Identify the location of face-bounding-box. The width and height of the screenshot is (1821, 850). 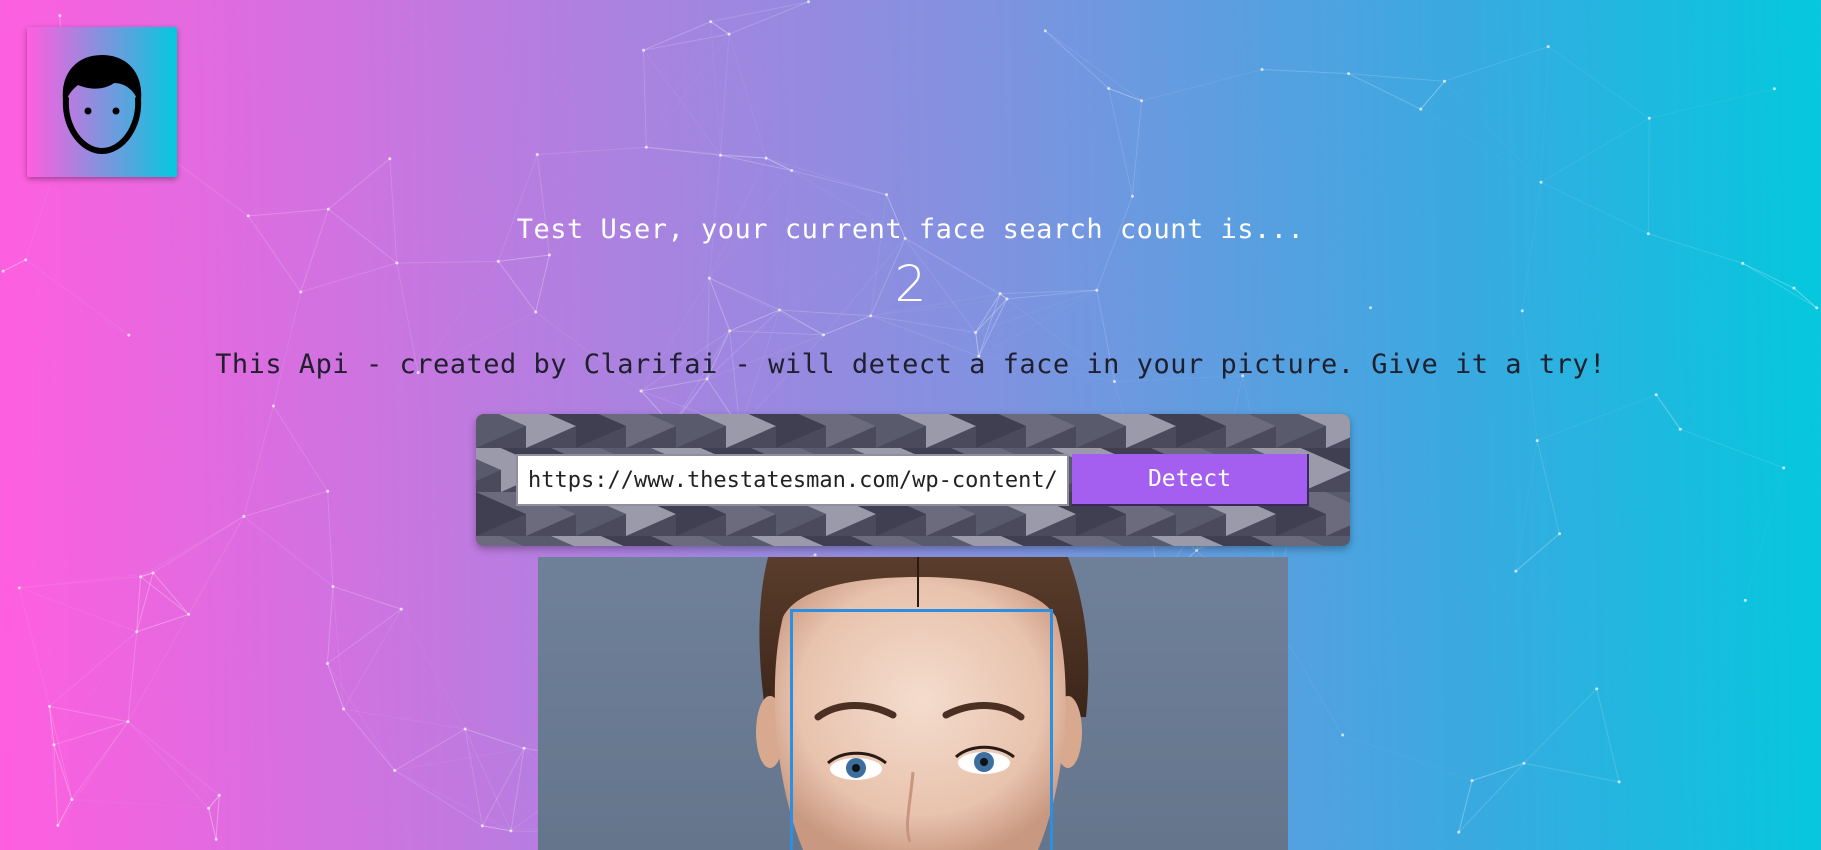
(921, 729).